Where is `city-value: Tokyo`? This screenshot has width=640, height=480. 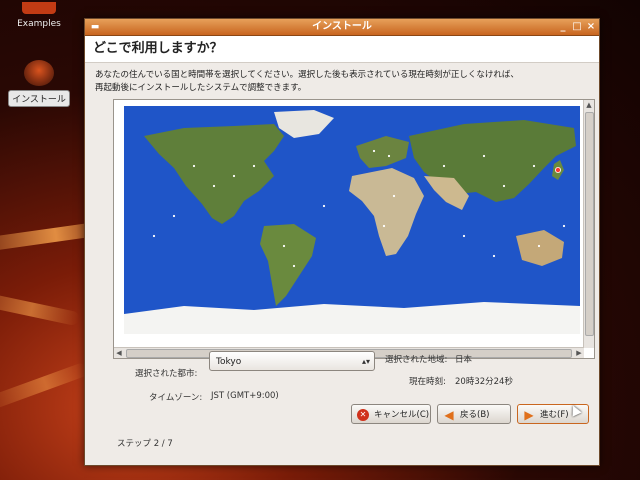 city-value: Tokyo is located at coordinates (229, 362).